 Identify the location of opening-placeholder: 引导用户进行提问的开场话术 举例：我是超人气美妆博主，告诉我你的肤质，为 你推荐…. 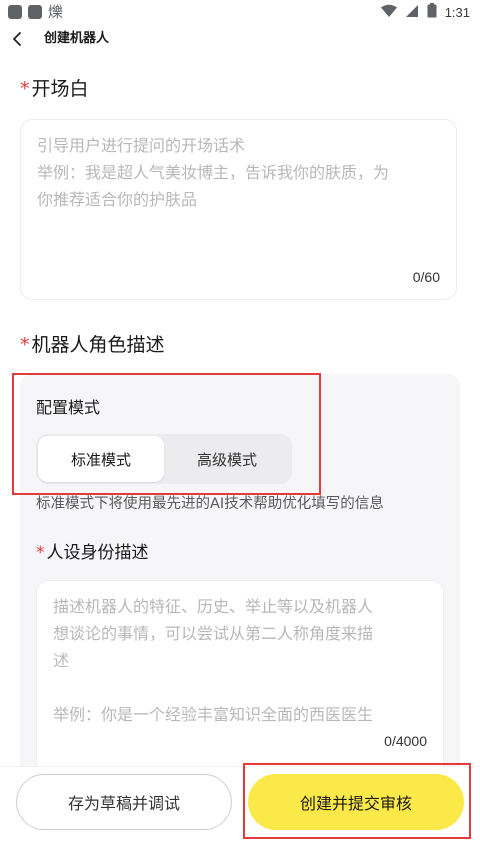
(238, 172).